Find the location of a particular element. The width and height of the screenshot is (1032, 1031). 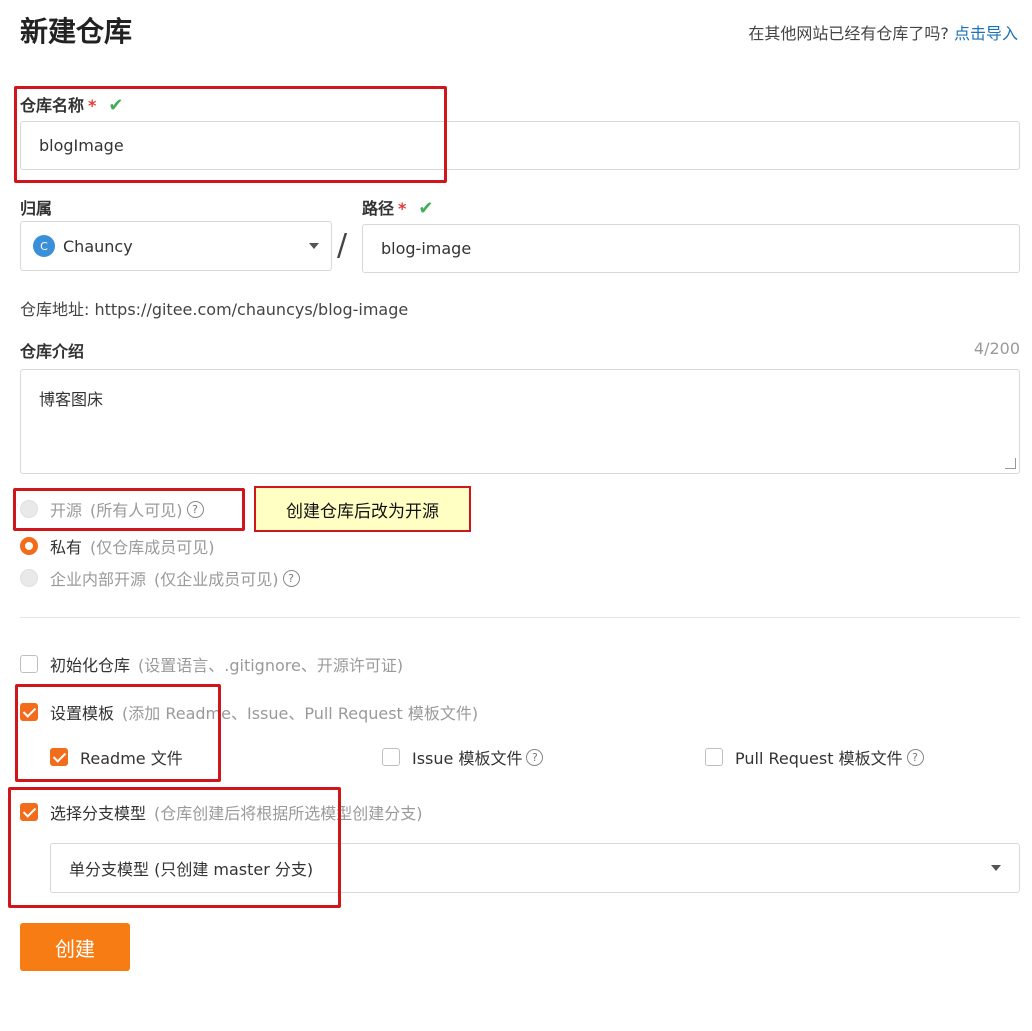

init-repo-option: 初始化仓库 (设置语言、.gitignore、开源许可证) is located at coordinates (211, 664).